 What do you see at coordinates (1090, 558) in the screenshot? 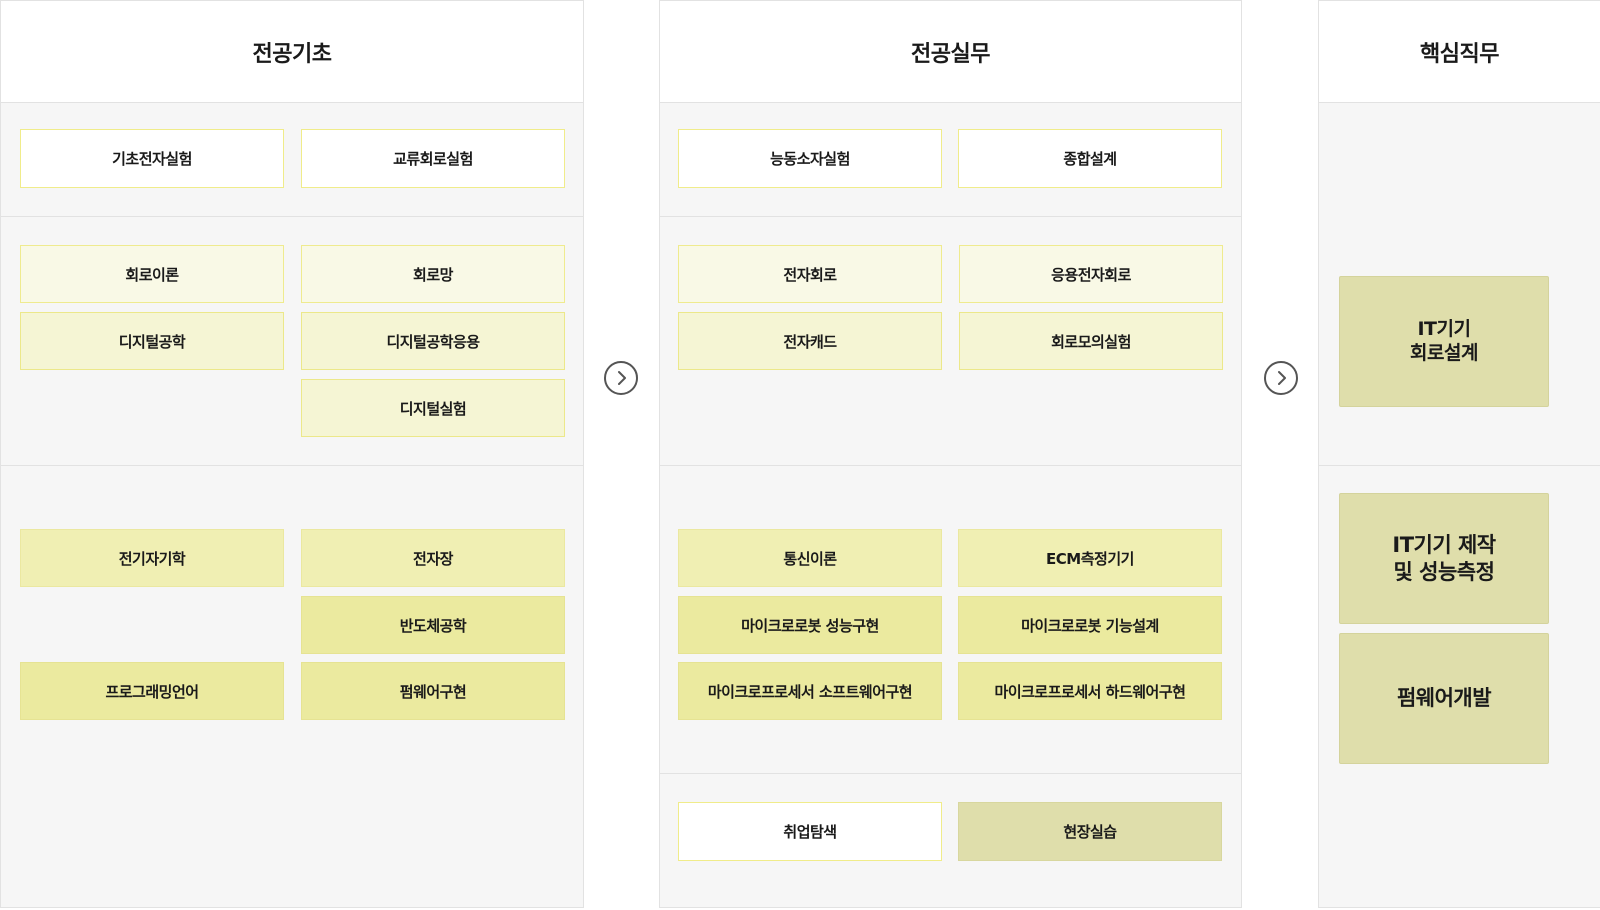
I see `course-box: ECM측정기기` at bounding box center [1090, 558].